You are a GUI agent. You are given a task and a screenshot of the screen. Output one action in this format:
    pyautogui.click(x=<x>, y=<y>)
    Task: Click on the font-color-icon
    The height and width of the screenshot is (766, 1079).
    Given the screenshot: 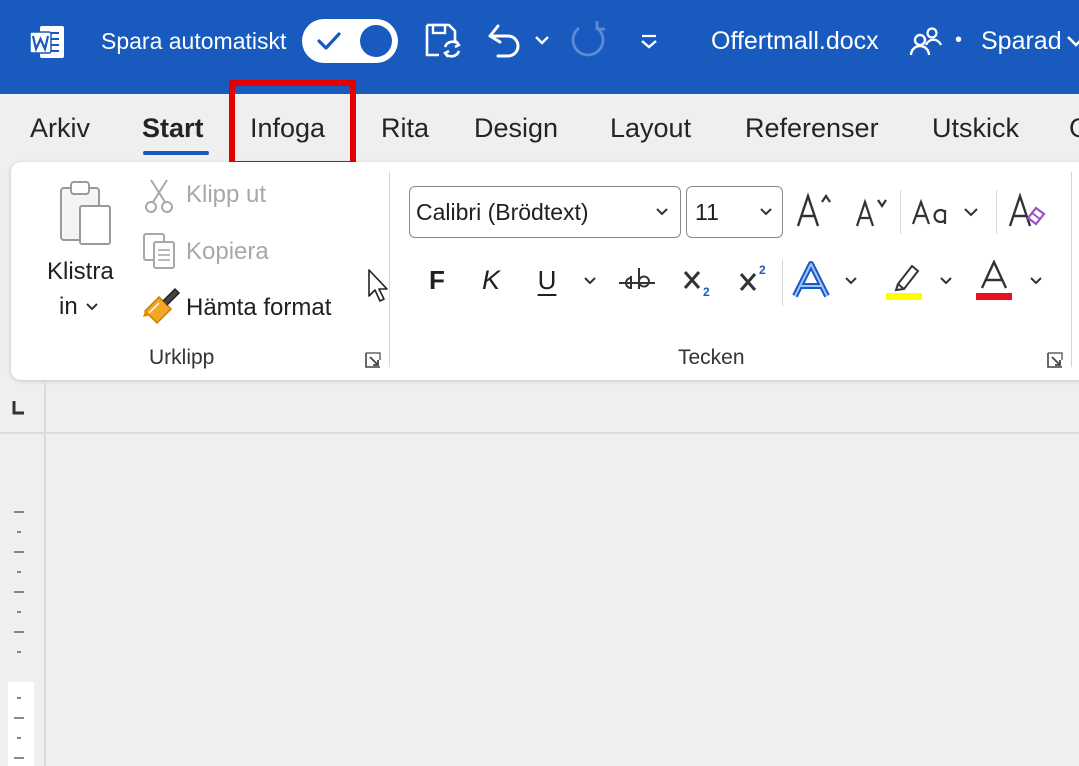 What is the action you would take?
    pyautogui.click(x=994, y=280)
    